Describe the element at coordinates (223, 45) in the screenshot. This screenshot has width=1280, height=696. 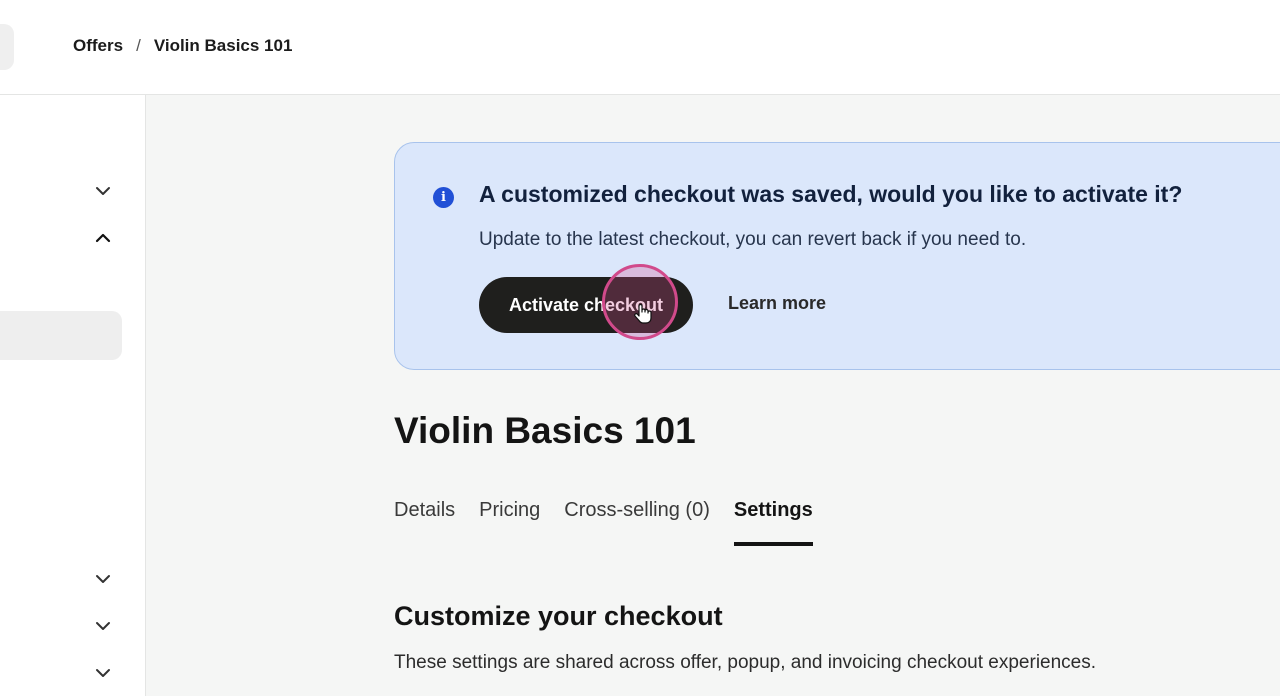
I see `breadcrumb-current: Violin Basics 101` at that location.